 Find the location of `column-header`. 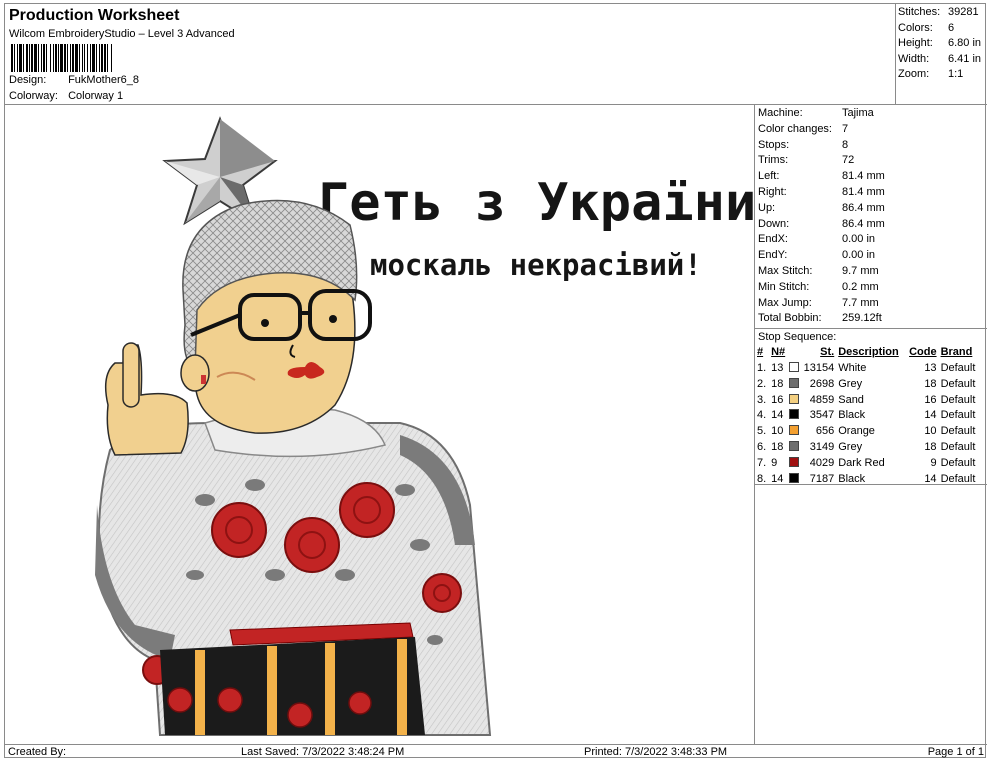

column-header is located at coordinates (796, 353).